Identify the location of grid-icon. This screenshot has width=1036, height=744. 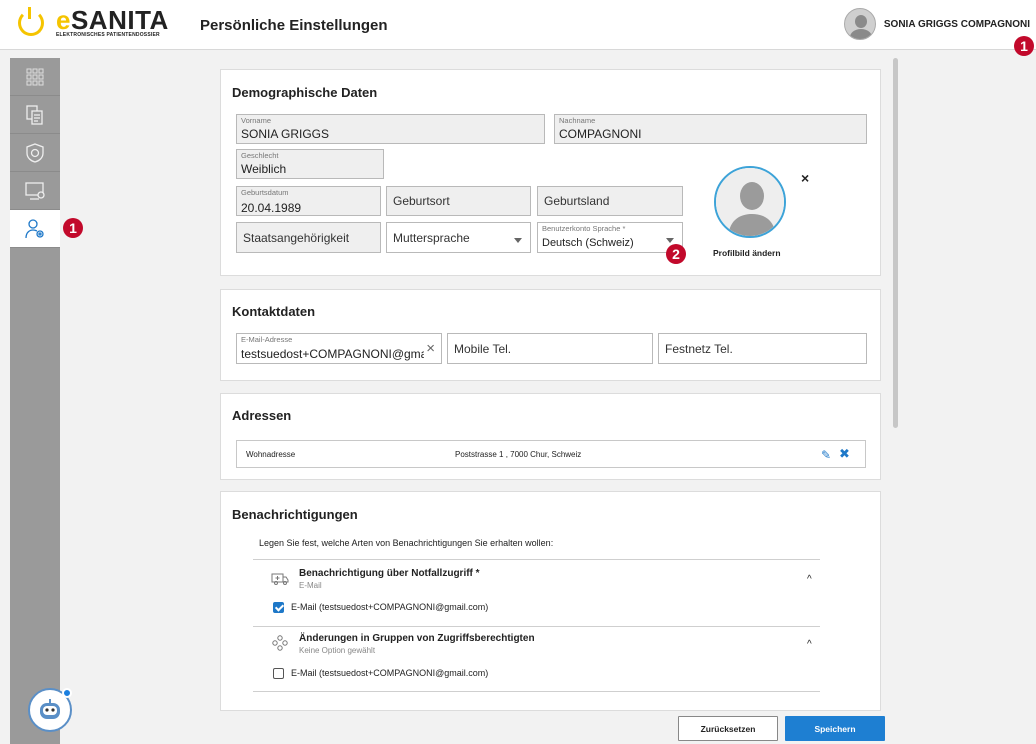
(35, 76).